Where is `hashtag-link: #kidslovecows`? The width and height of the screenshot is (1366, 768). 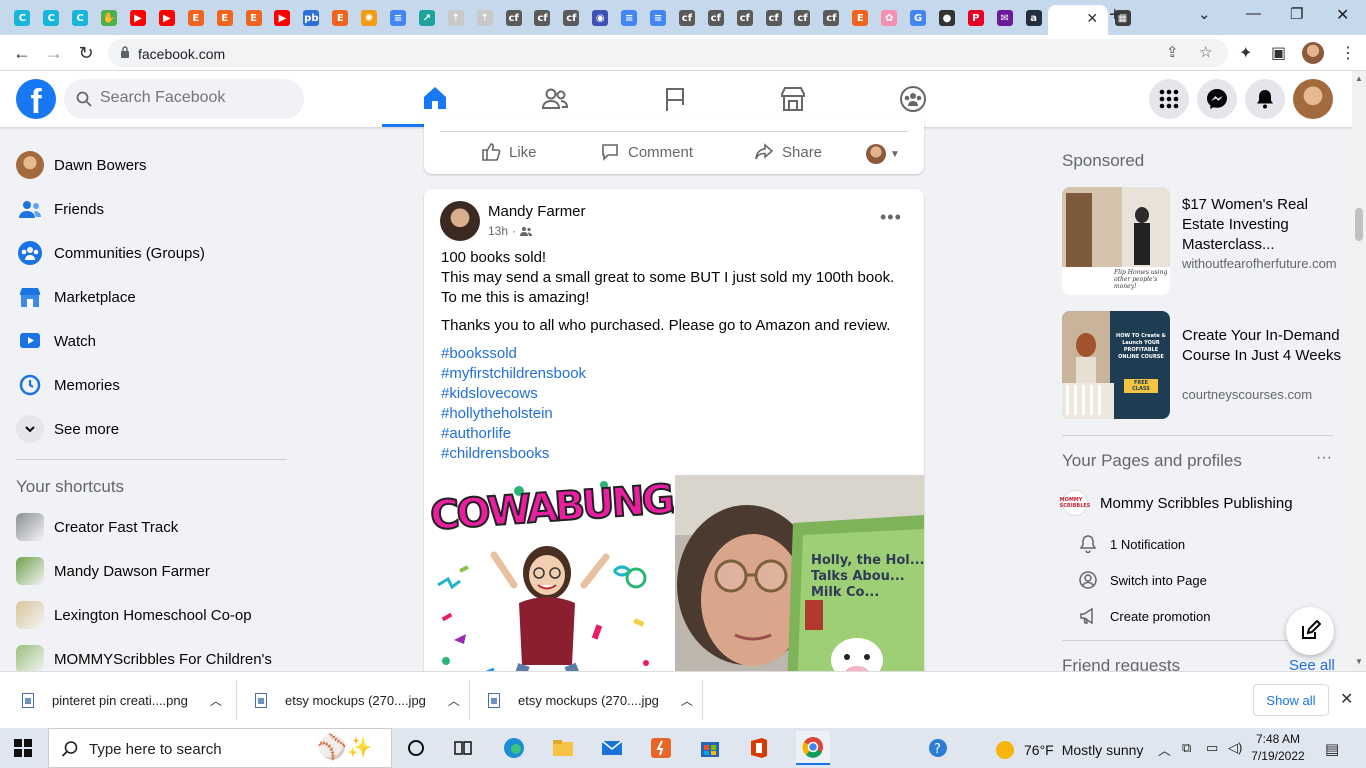 hashtag-link: #kidslovecows is located at coordinates (489, 394).